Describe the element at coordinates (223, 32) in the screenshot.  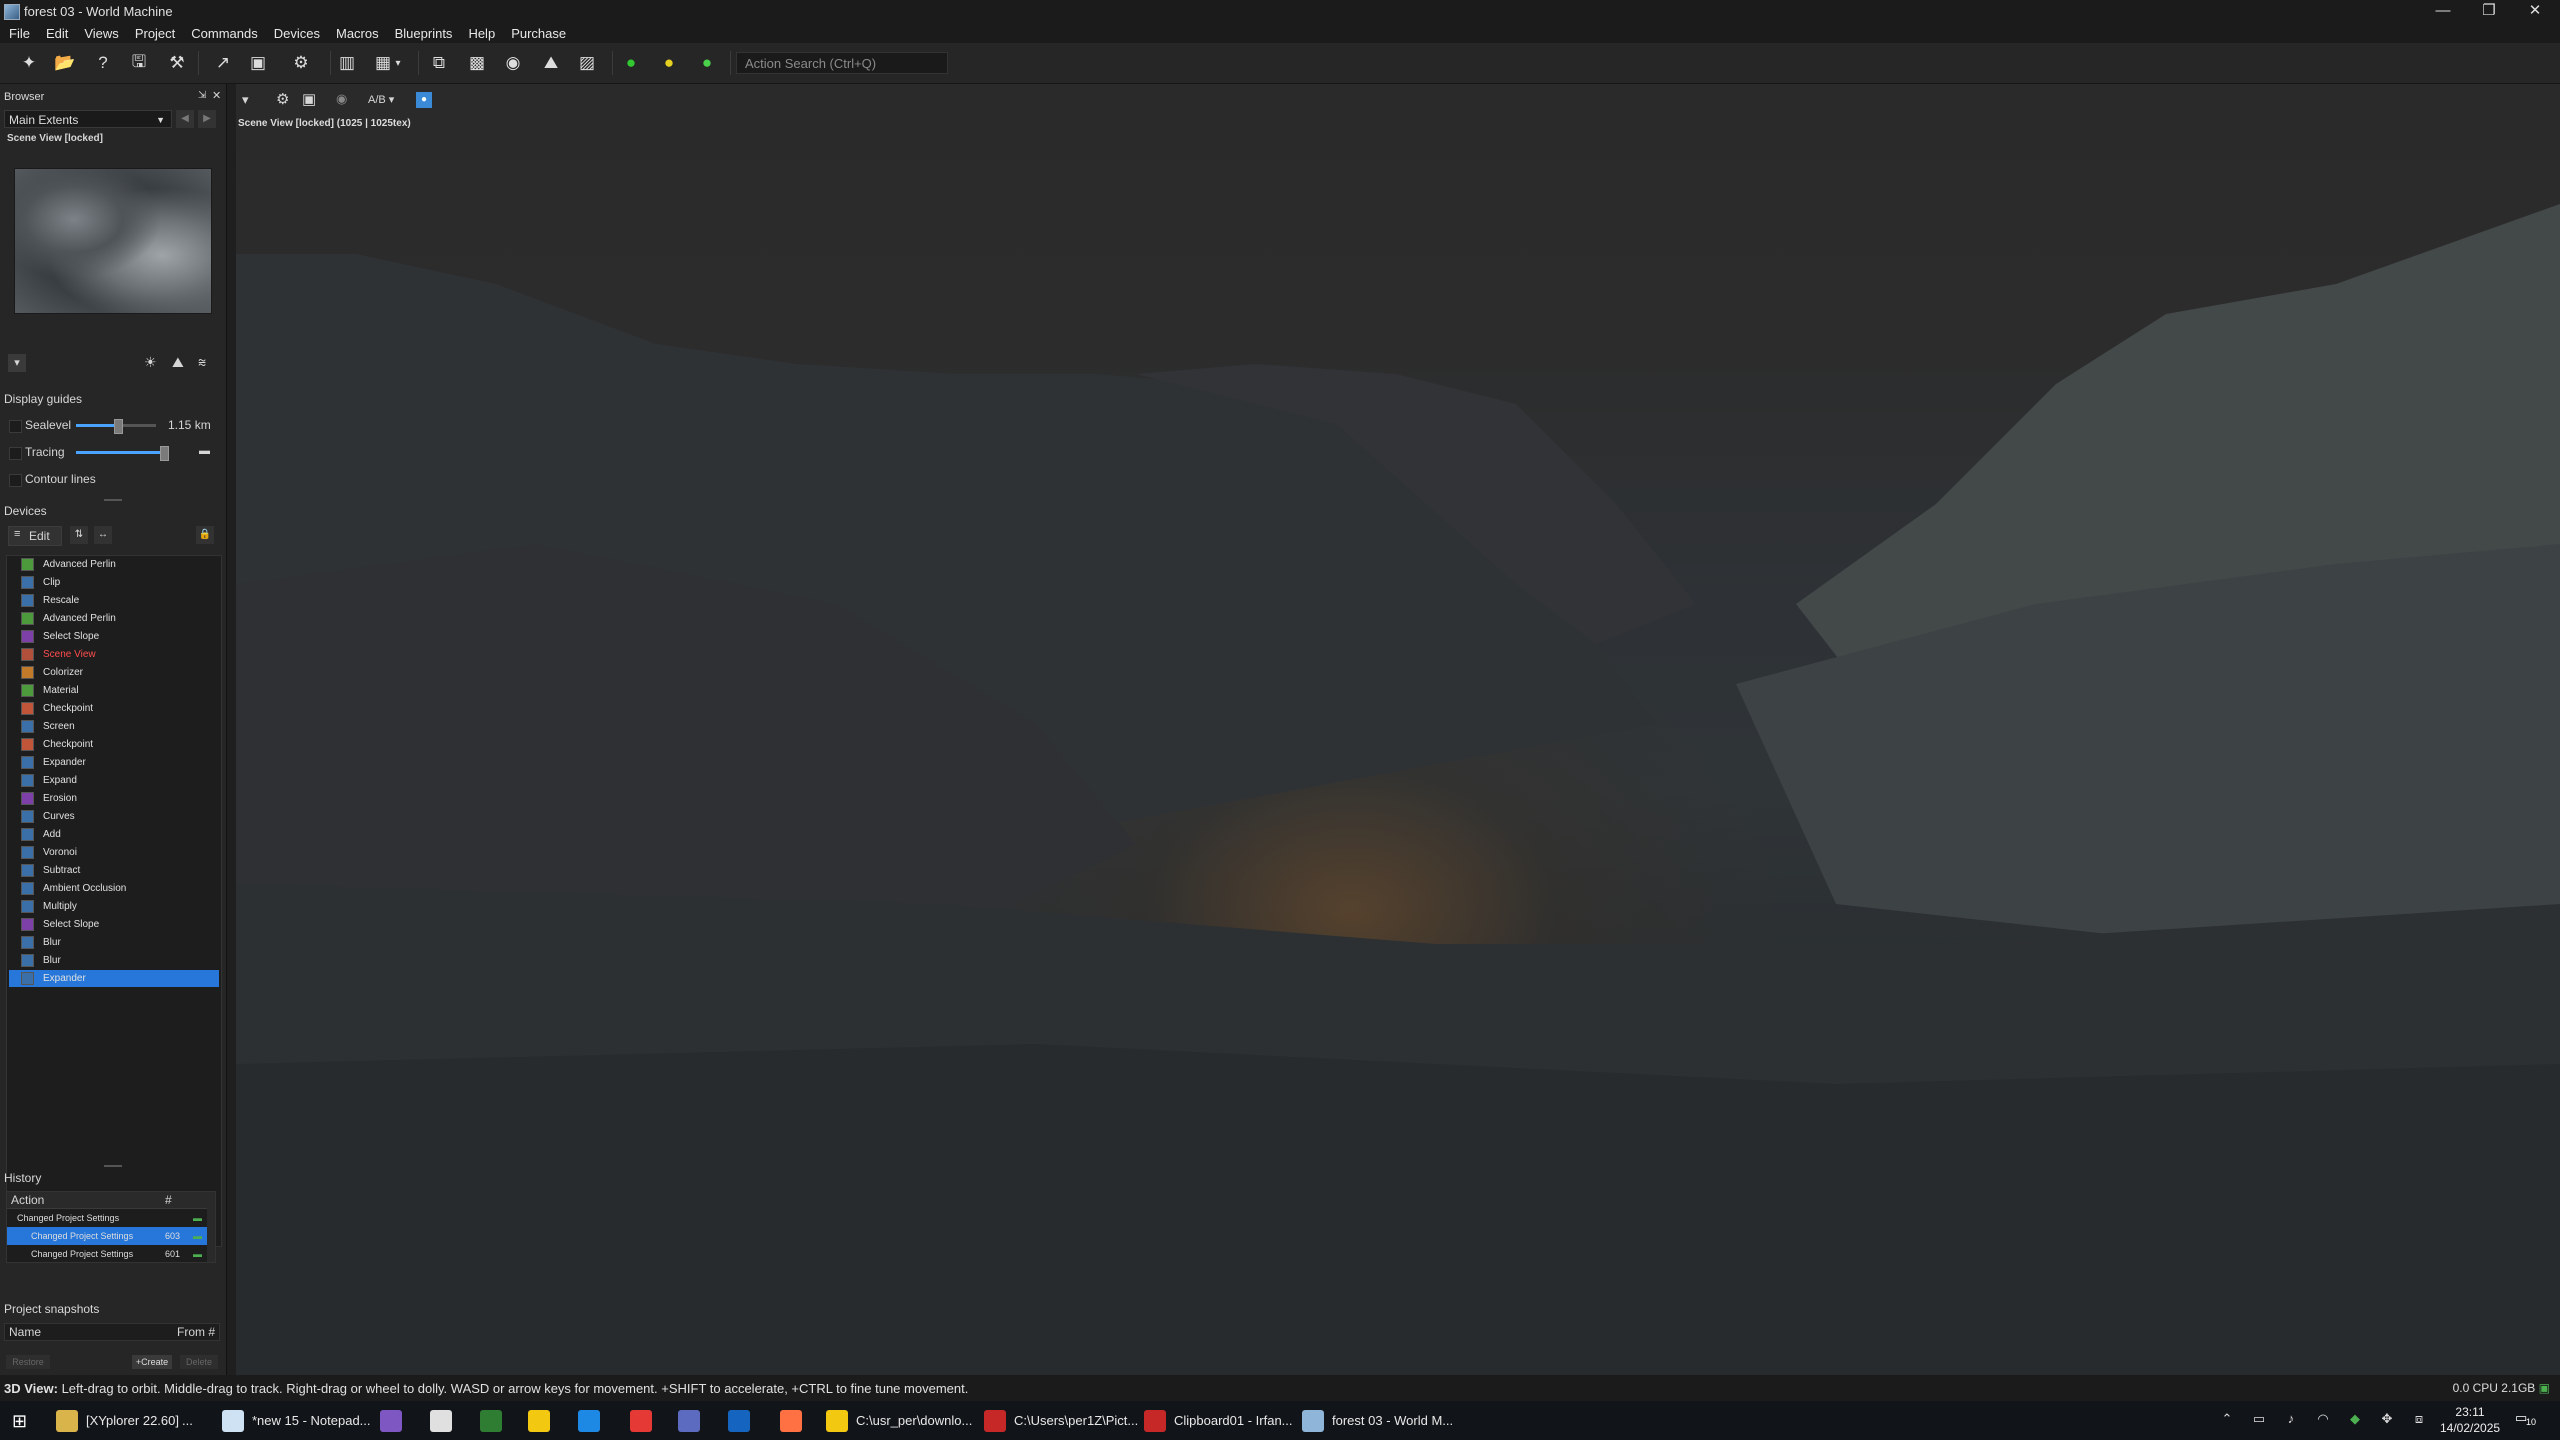
I see `menu-commands: Commands` at that location.